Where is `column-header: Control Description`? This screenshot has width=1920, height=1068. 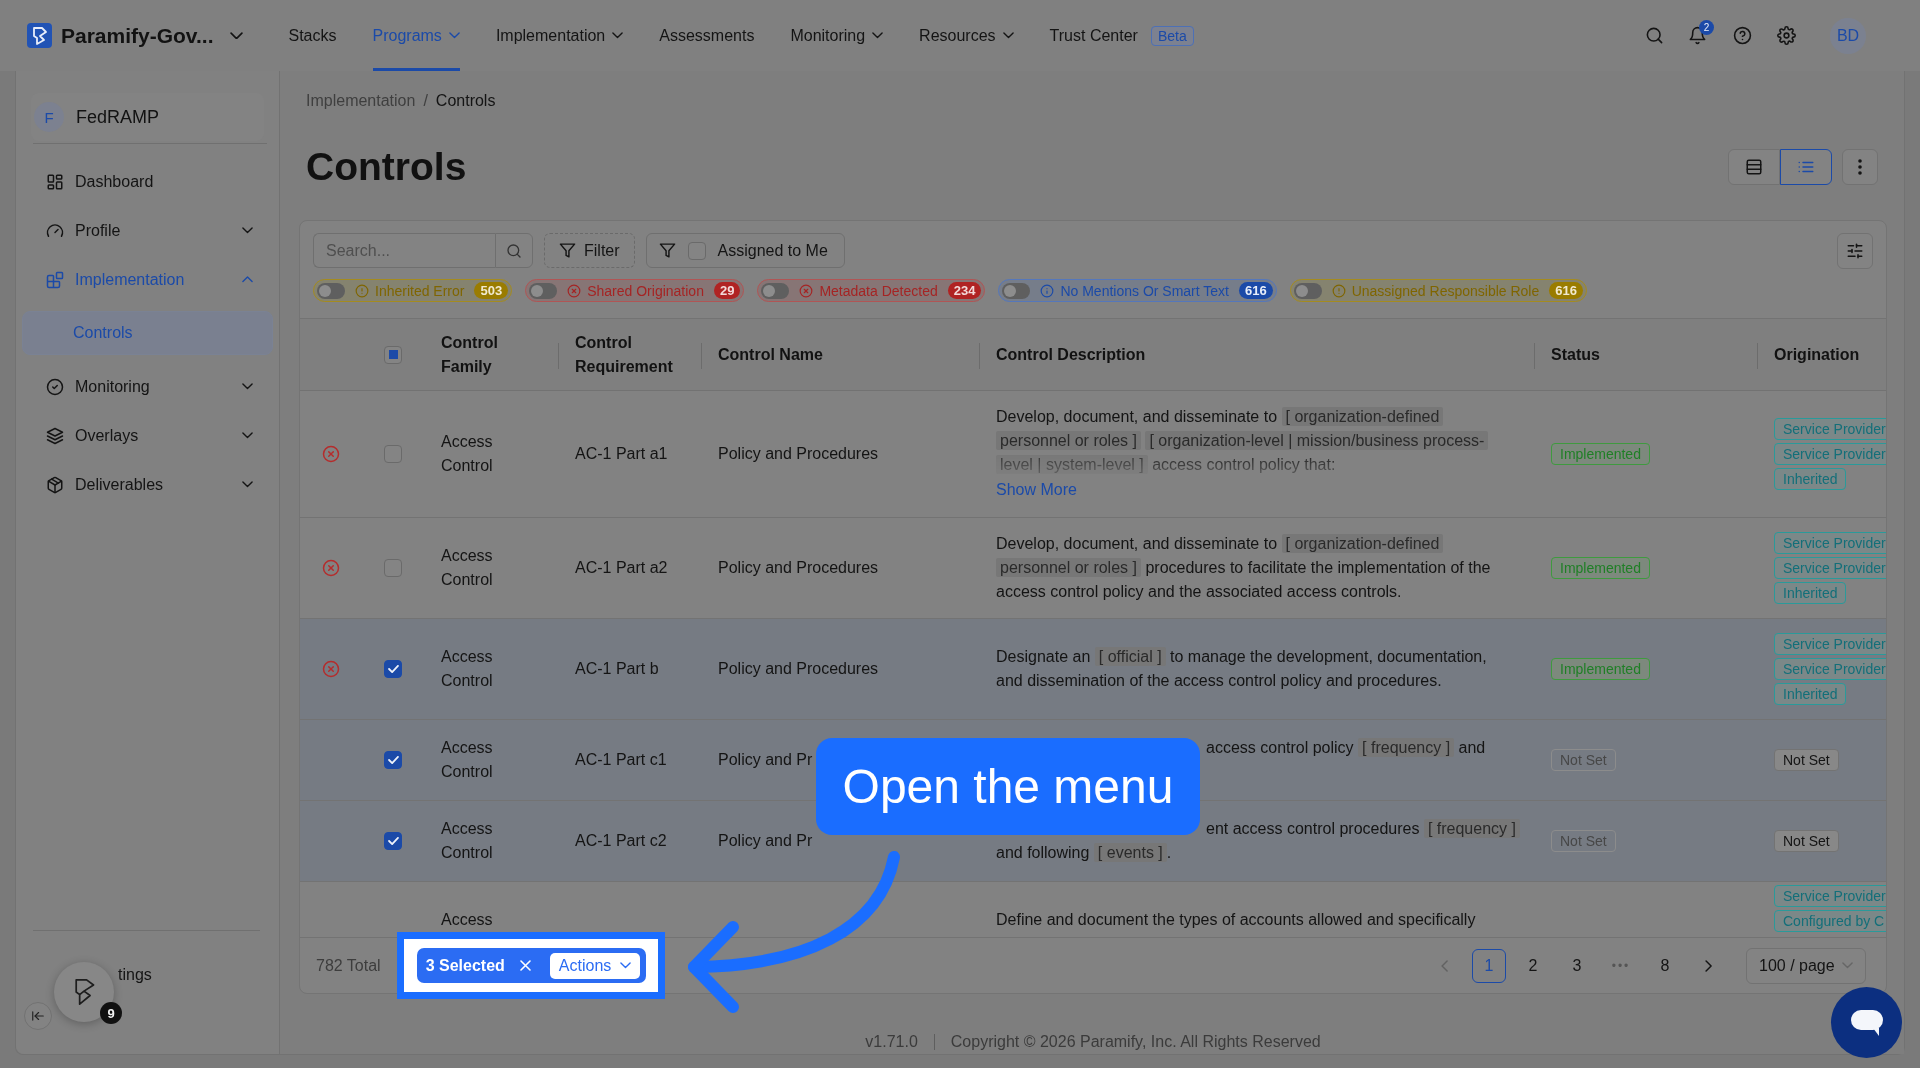
column-header: Control Description is located at coordinates (1071, 354).